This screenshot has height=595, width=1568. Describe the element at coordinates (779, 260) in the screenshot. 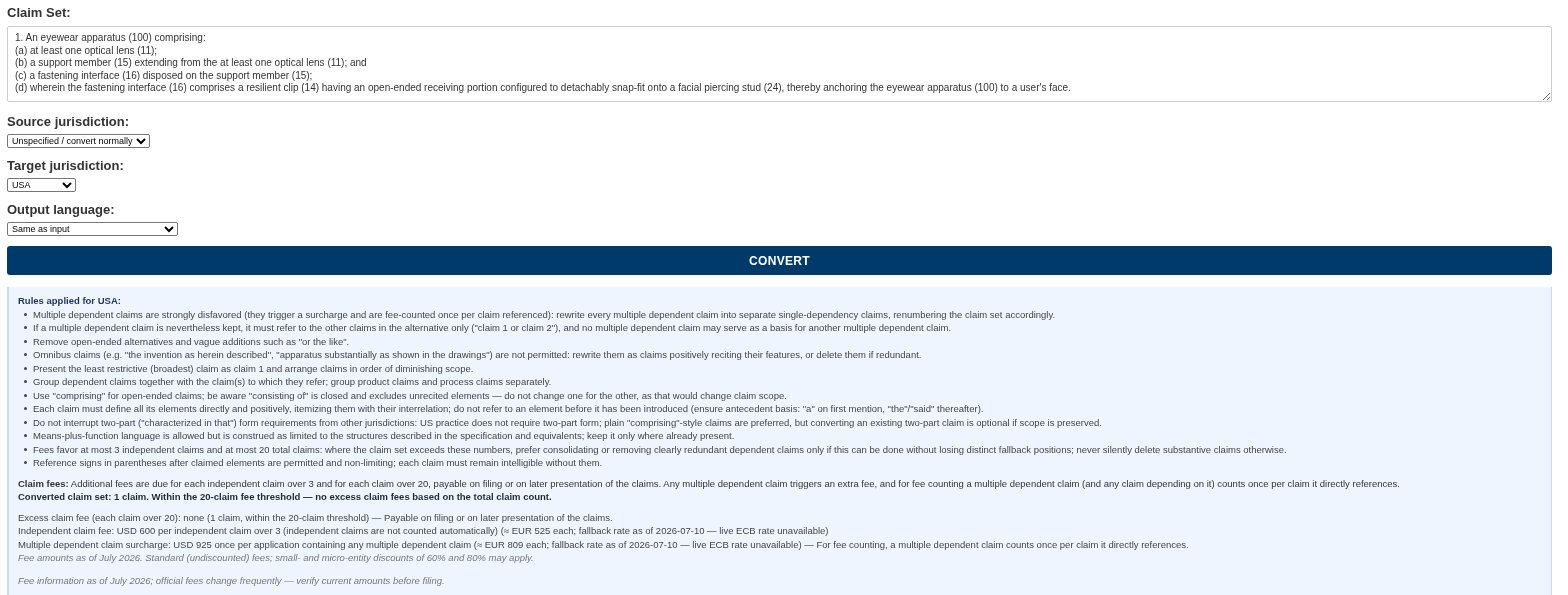

I see `convert-button: CONVERT` at that location.